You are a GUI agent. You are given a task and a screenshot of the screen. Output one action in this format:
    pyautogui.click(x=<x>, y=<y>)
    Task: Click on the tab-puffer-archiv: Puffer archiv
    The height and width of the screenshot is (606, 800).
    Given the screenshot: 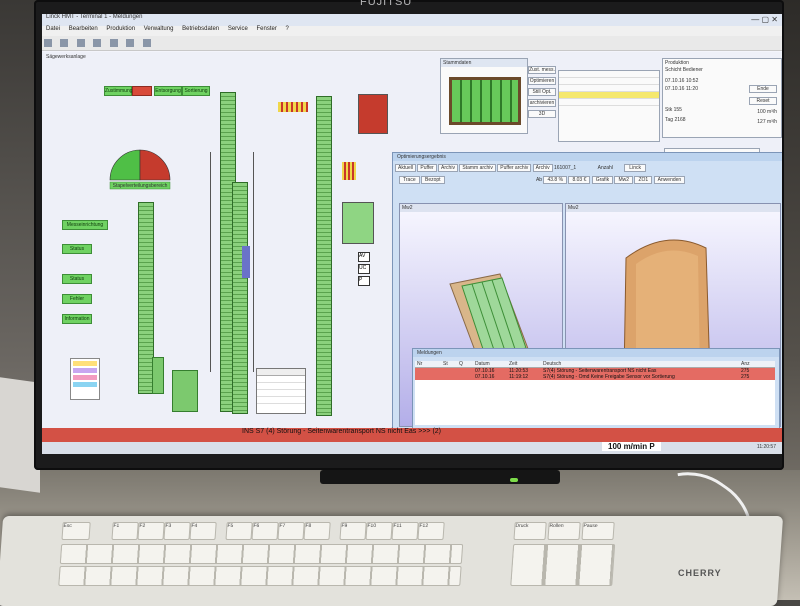 What is the action you would take?
    pyautogui.click(x=514, y=168)
    